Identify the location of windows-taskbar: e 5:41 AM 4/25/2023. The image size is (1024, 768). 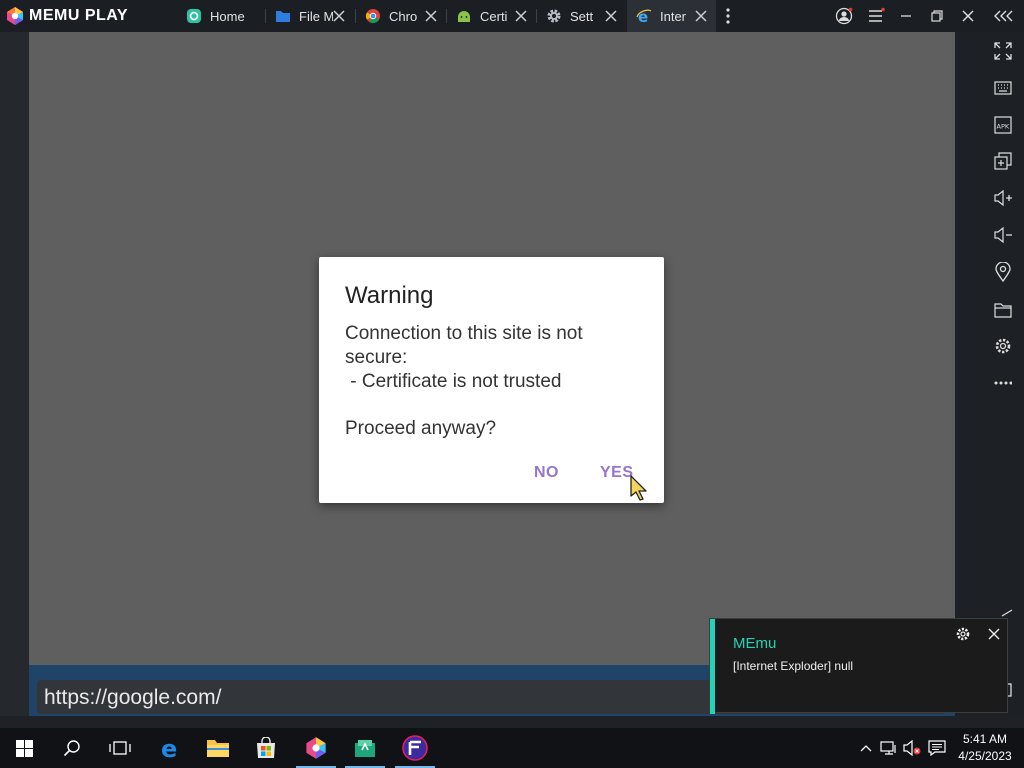
(512, 748).